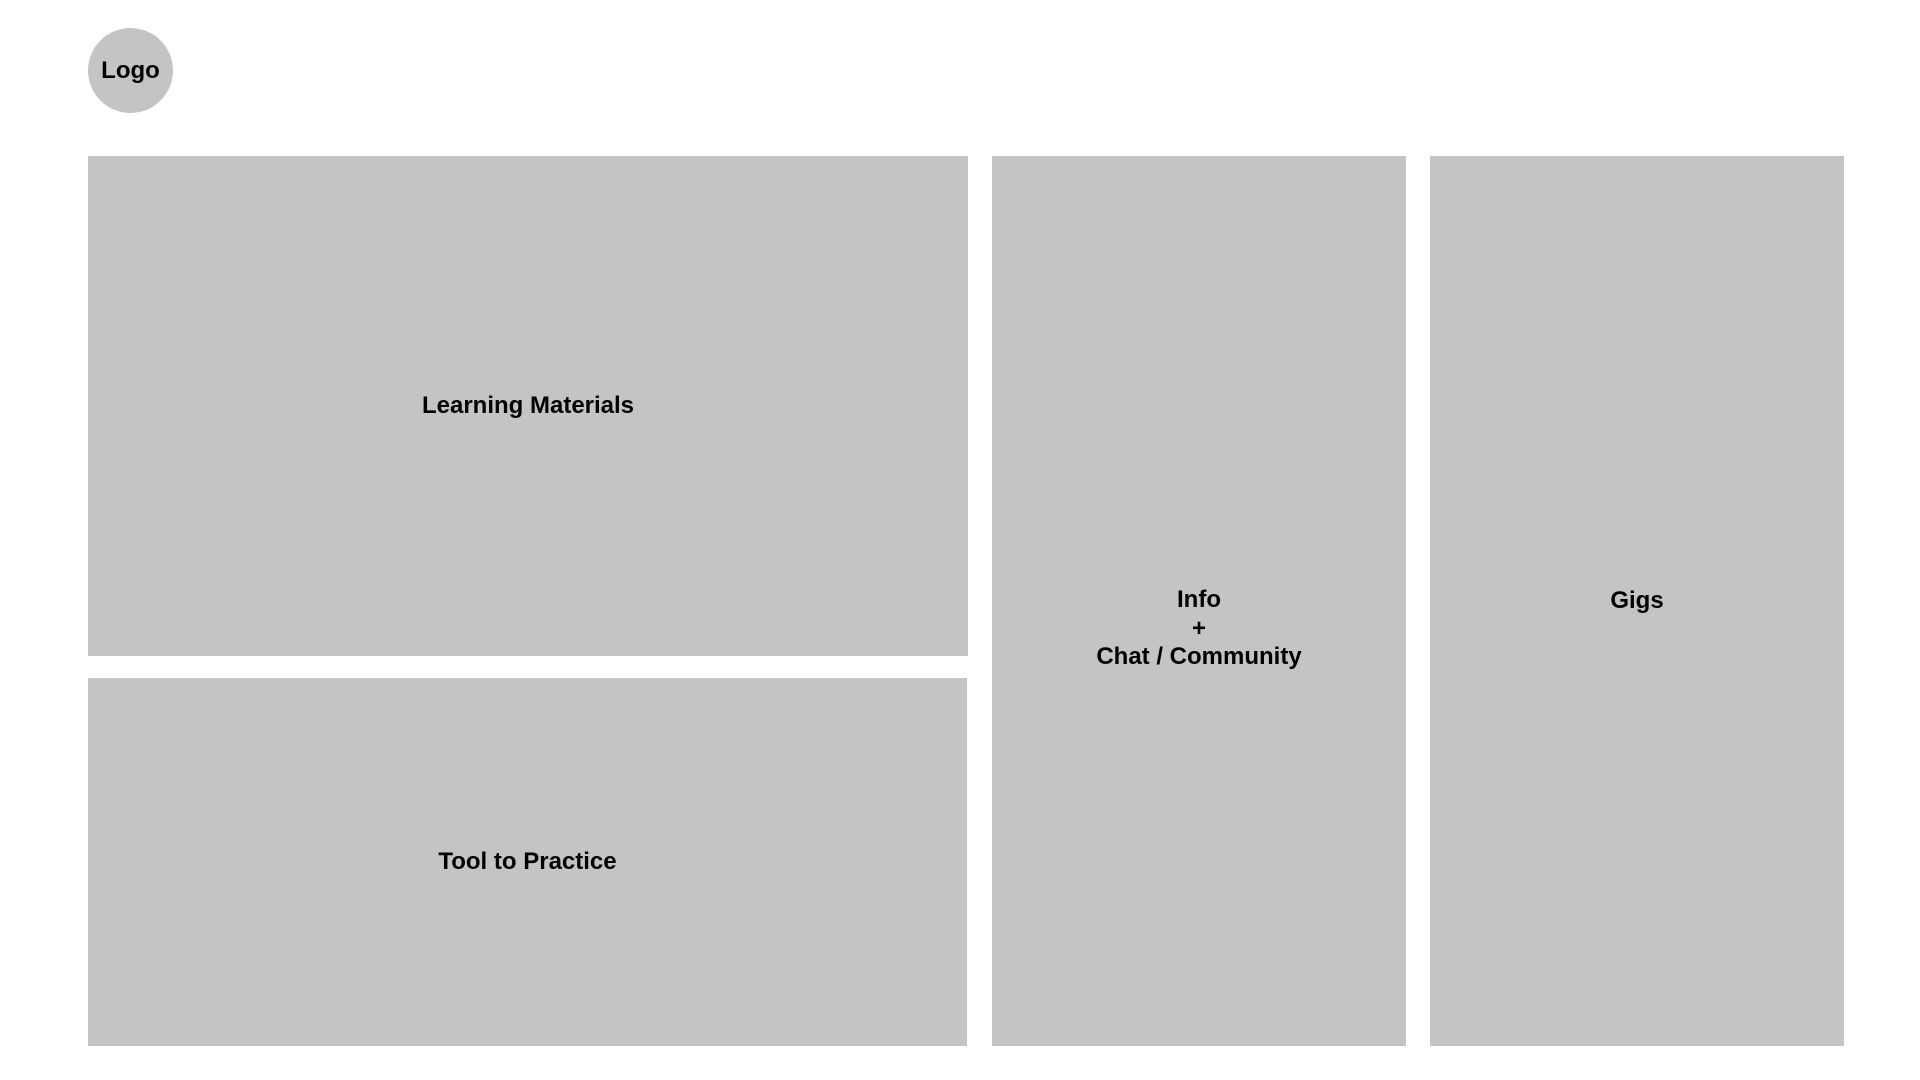  I want to click on info-chat-community-text: Info + Chat / Community, so click(1198, 629).